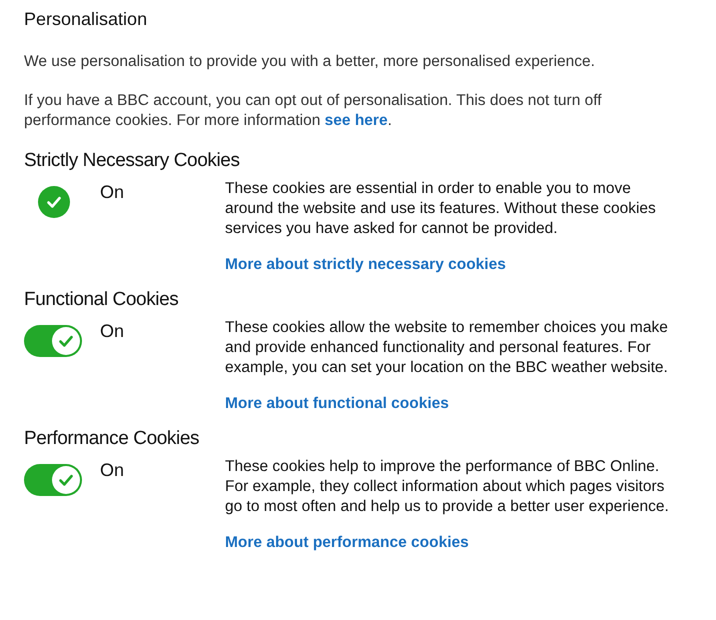  Describe the element at coordinates (441, 209) in the screenshot. I see `section-description: These cookies are essential in order to enable you to move around the website and use its features. Without these cookies services you have asked for cannot be provided.` at that location.